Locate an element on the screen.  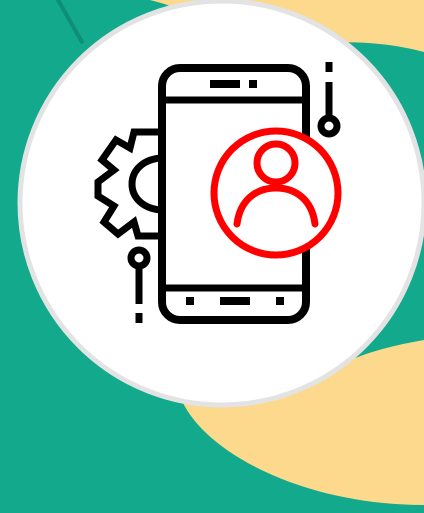
phone-button-left is located at coordinates (190, 301).